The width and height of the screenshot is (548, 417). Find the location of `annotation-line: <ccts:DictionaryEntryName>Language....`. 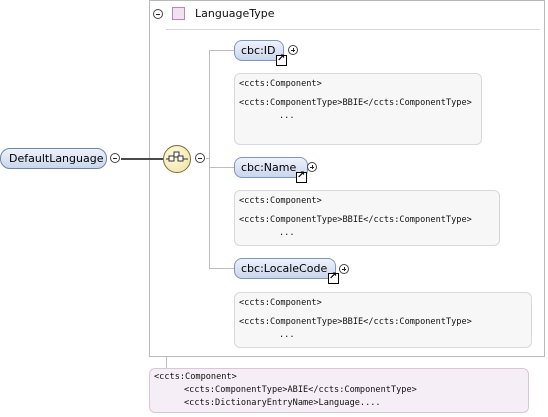

annotation-line: <ccts:DictionaryEntryName>Language.... is located at coordinates (282, 403).